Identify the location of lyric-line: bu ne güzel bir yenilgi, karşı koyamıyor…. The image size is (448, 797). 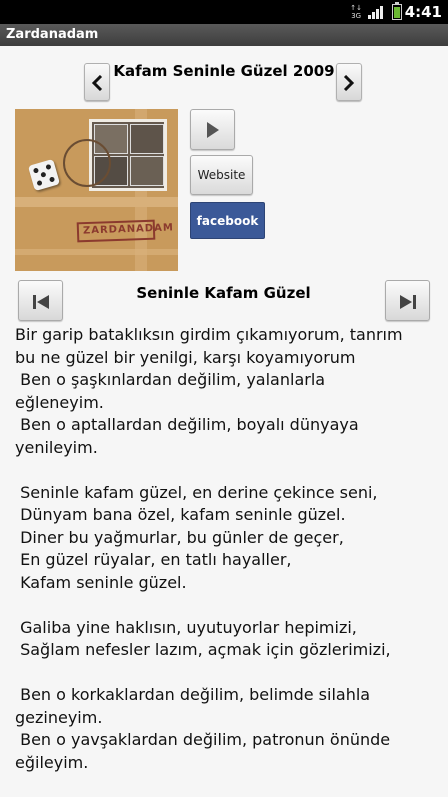
(185, 357).